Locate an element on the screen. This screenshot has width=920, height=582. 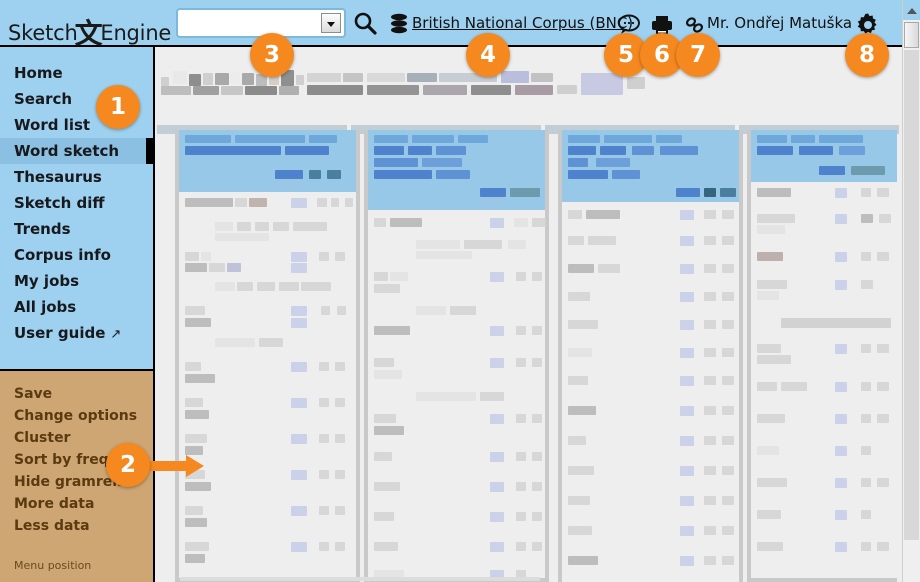
callout-number: 8 is located at coordinates (866, 55).